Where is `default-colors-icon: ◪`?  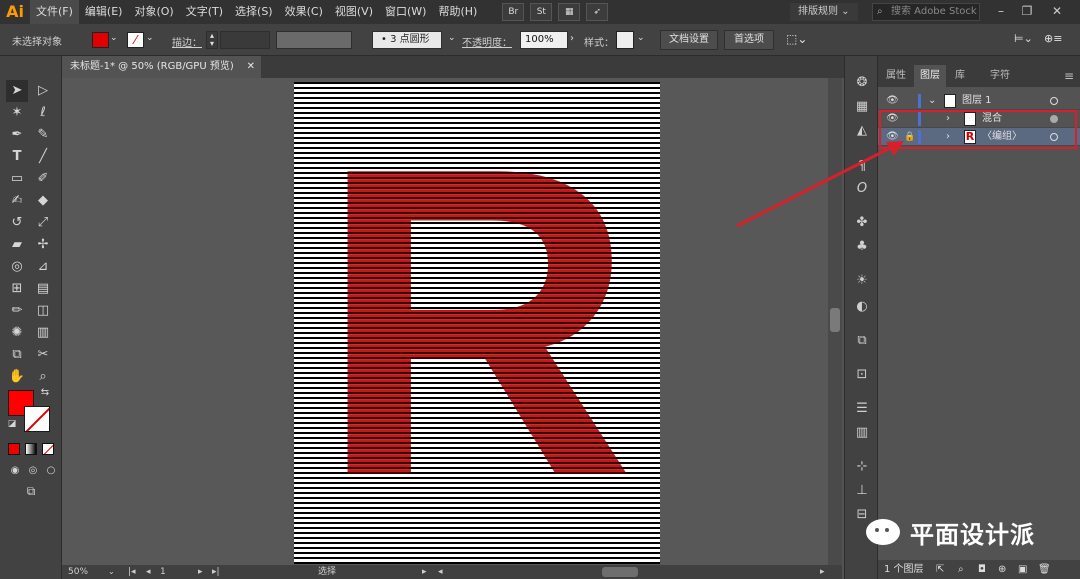 default-colors-icon: ◪ is located at coordinates (12, 424).